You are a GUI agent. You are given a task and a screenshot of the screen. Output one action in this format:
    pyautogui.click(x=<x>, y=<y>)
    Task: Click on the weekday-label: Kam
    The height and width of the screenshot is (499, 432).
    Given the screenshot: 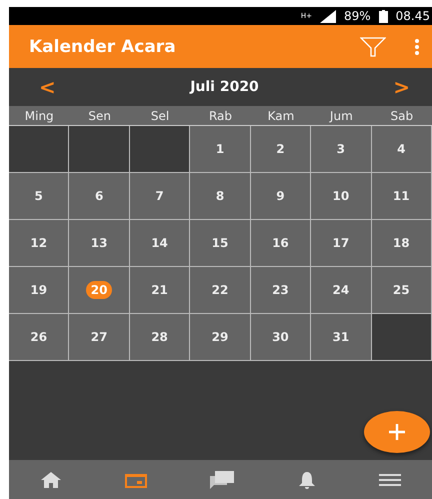 What is the action you would take?
    pyautogui.click(x=281, y=115)
    